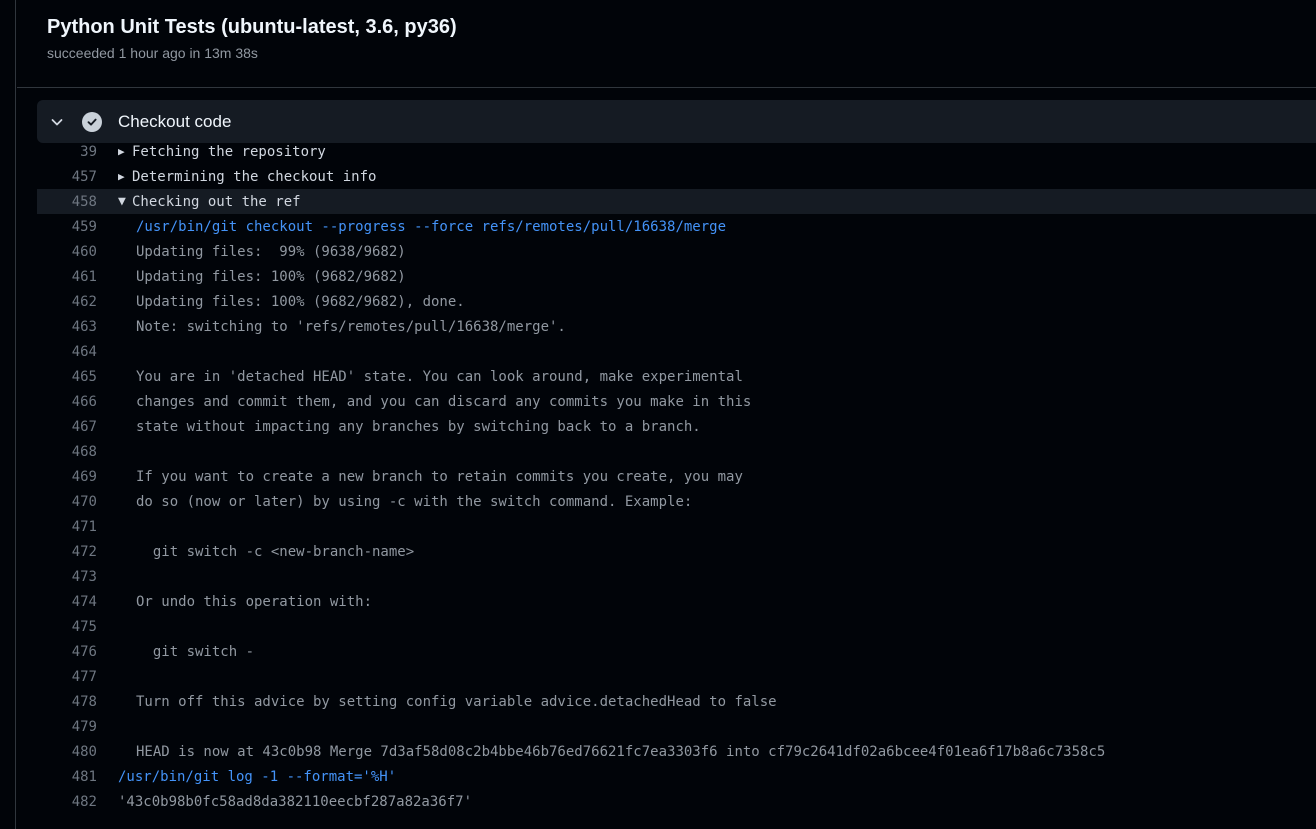 The width and height of the screenshot is (1316, 829). What do you see at coordinates (67, 677) in the screenshot?
I see `line-number: 477` at bounding box center [67, 677].